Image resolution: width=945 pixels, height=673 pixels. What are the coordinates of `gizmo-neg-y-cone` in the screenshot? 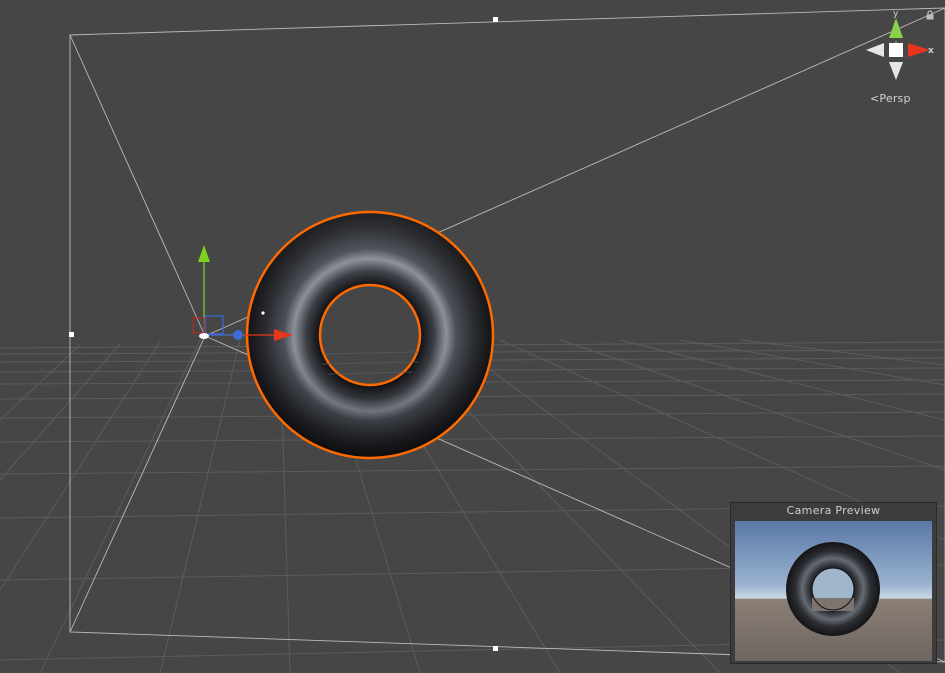 It's located at (896, 71).